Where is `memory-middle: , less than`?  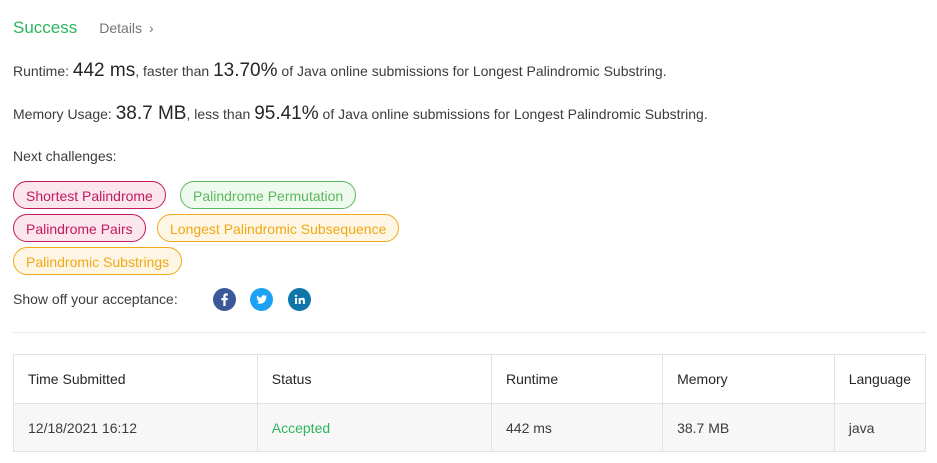 memory-middle: , less than is located at coordinates (218, 114).